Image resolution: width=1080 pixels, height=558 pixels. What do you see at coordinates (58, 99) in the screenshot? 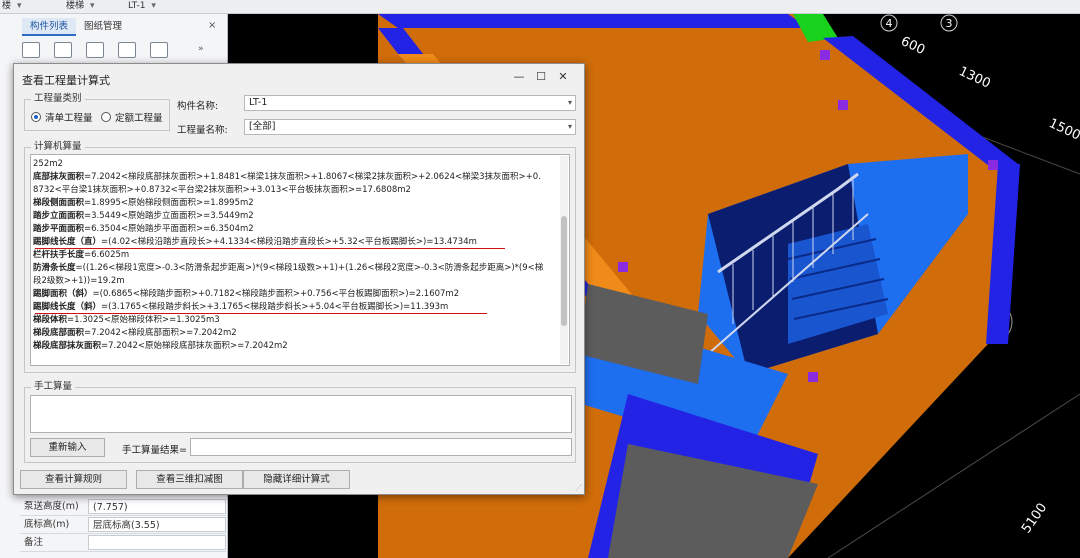
I see `quantity-category-label: 工程量类别` at bounding box center [58, 99].